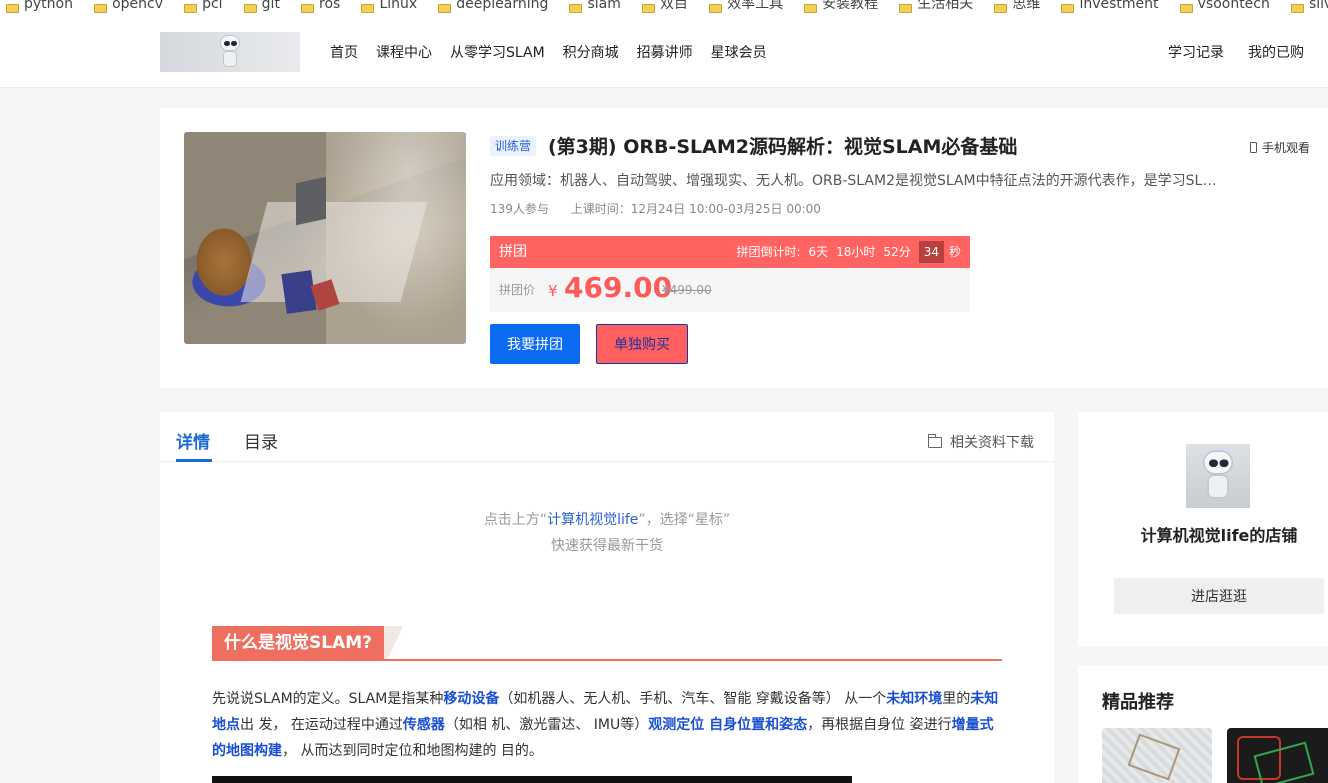 This screenshot has height=783, width=1328. Describe the element at coordinates (344, 52) in the screenshot. I see `nav-home: 首页` at that location.